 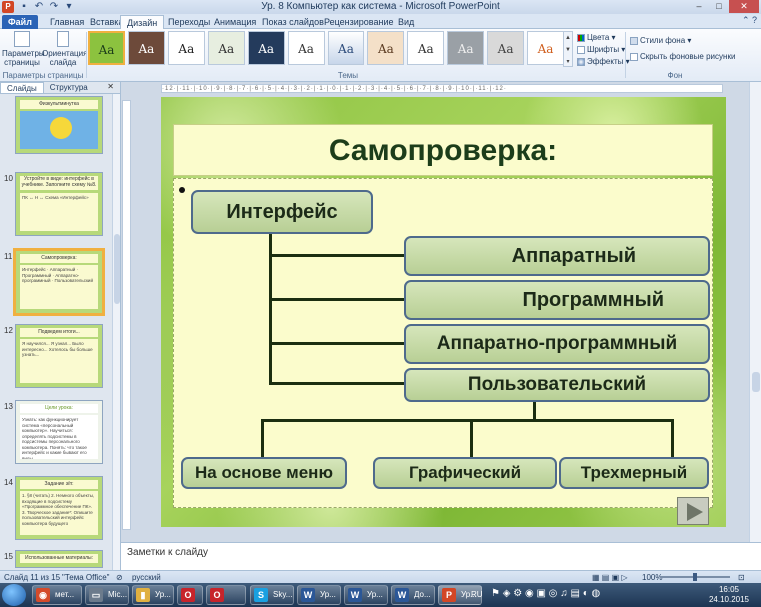 I want to click on view-buttons: ▦ ▤ ▣ ▷, so click(x=610, y=577).